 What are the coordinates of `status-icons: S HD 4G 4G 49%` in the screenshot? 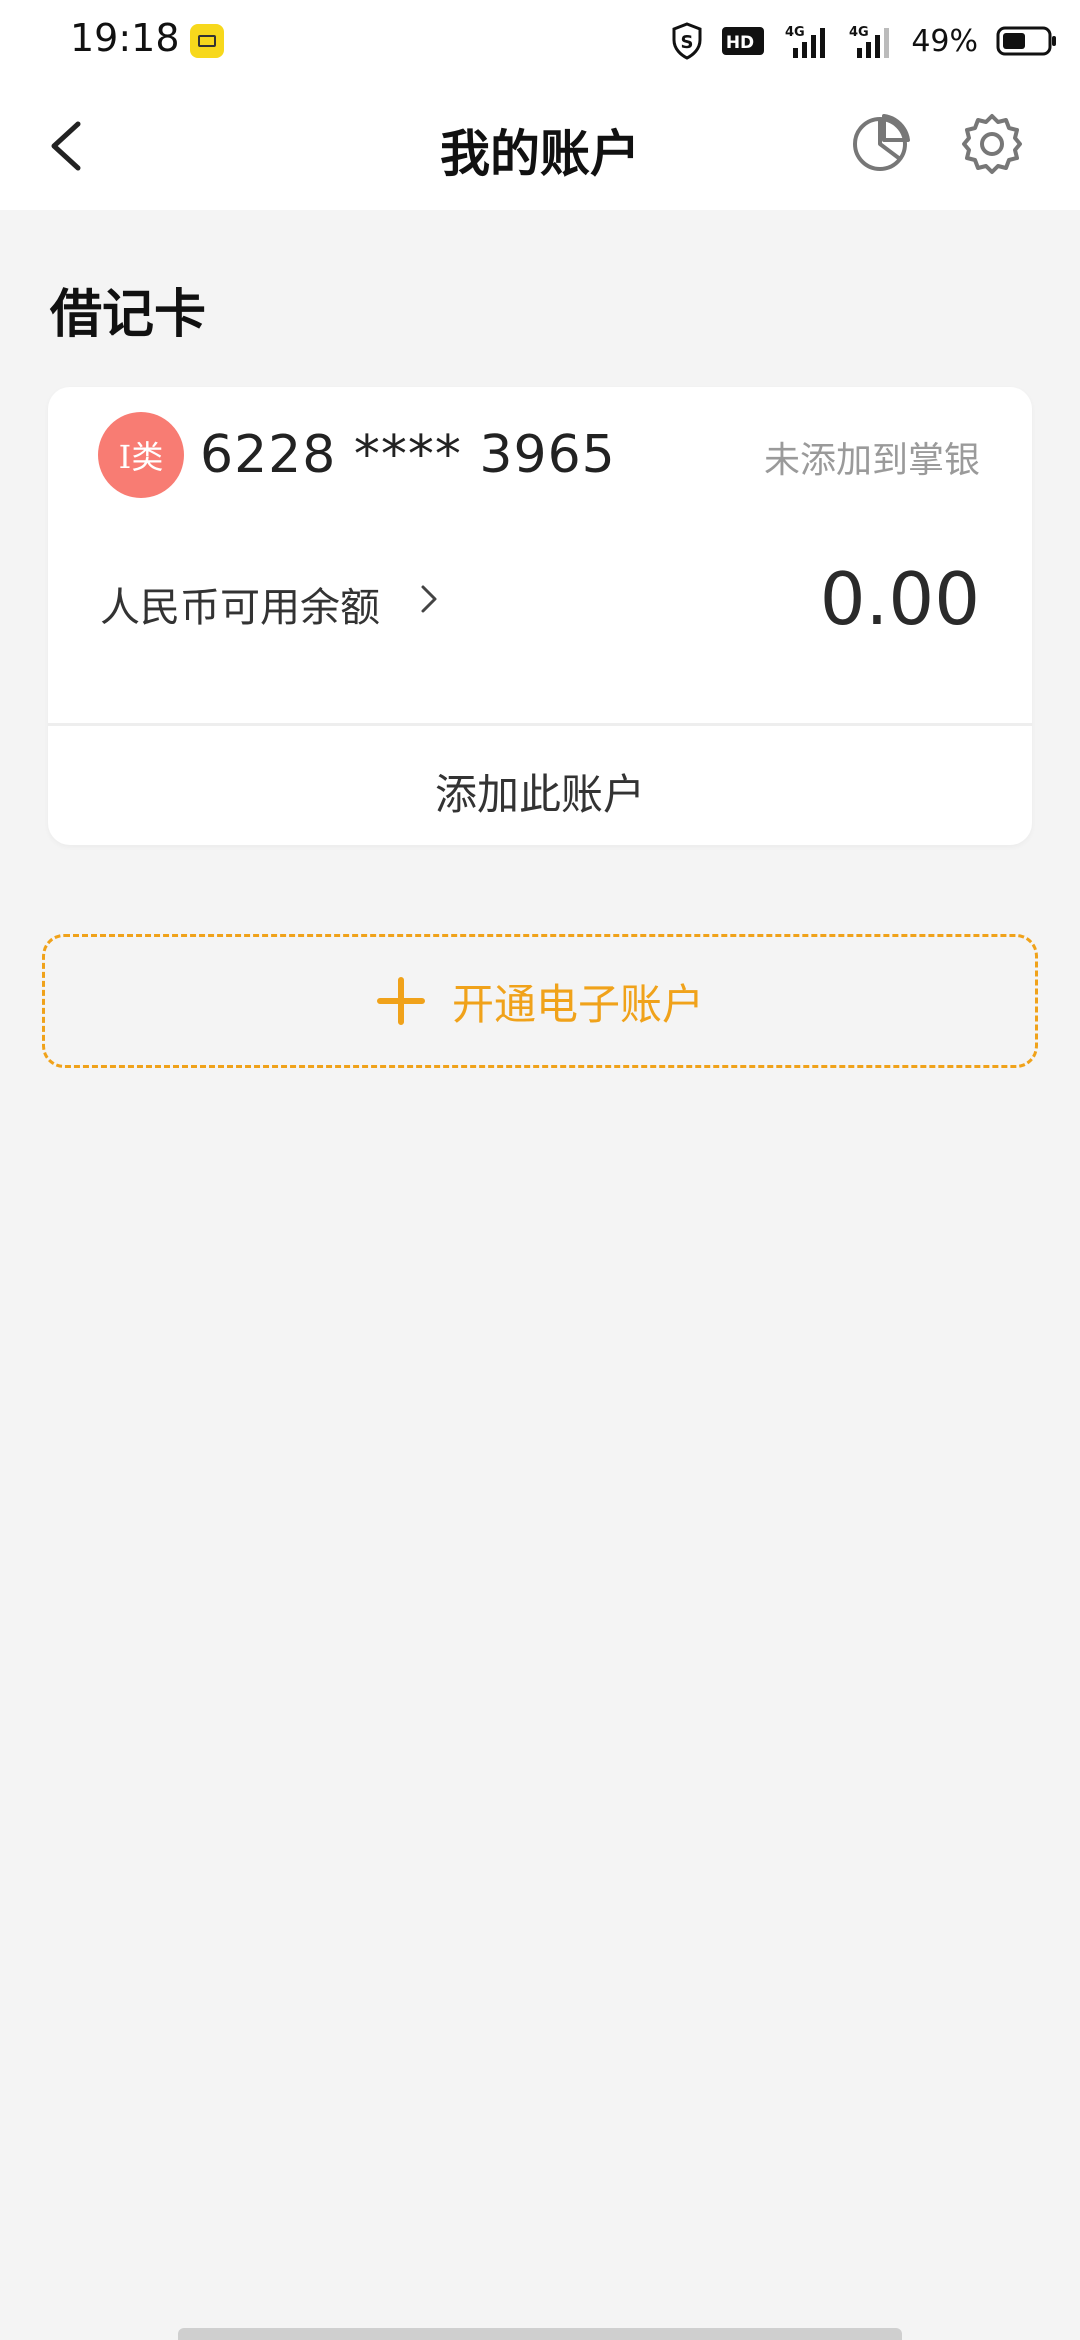 It's located at (864, 41).